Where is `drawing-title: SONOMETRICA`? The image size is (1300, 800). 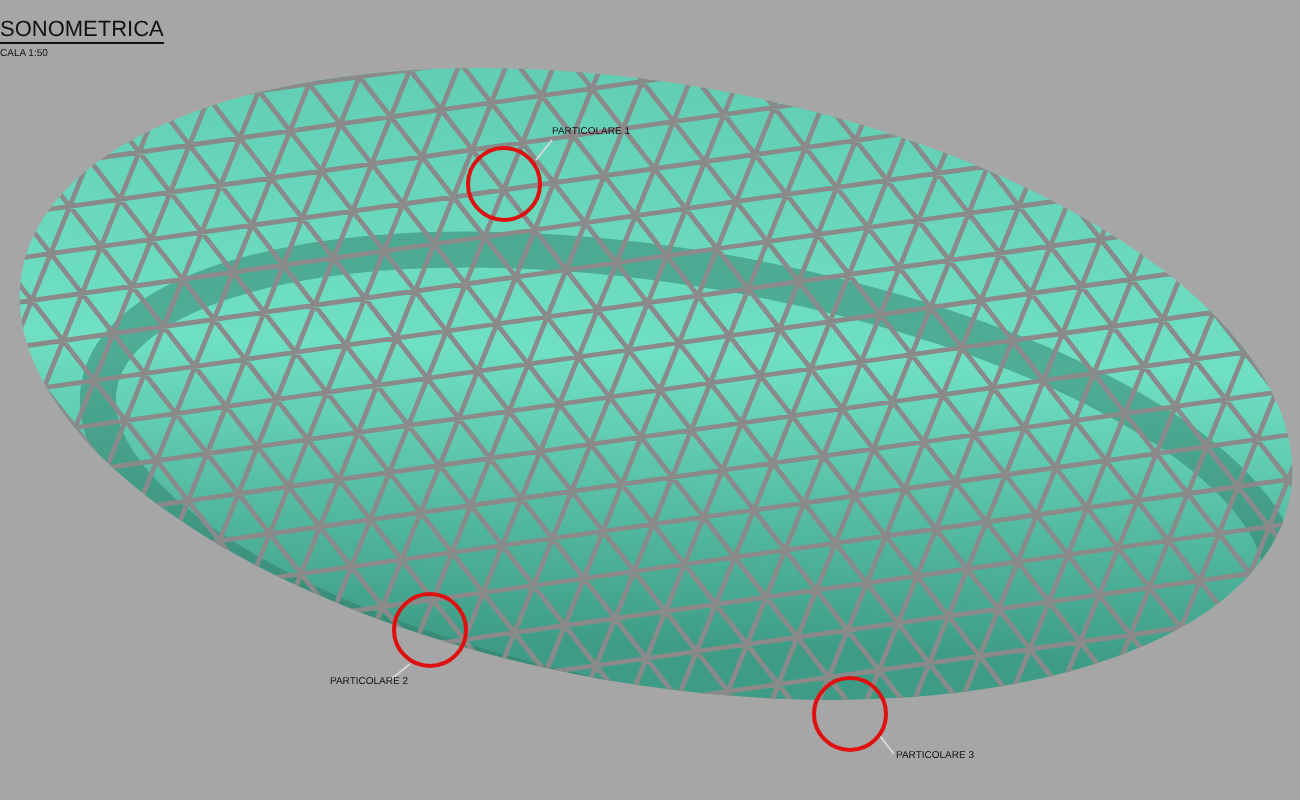
drawing-title: SONOMETRICA is located at coordinates (82, 31).